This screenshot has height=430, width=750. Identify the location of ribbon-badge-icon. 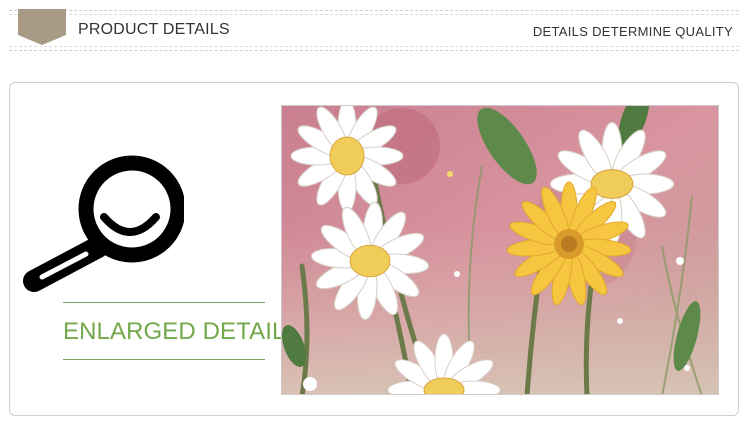
(42, 27).